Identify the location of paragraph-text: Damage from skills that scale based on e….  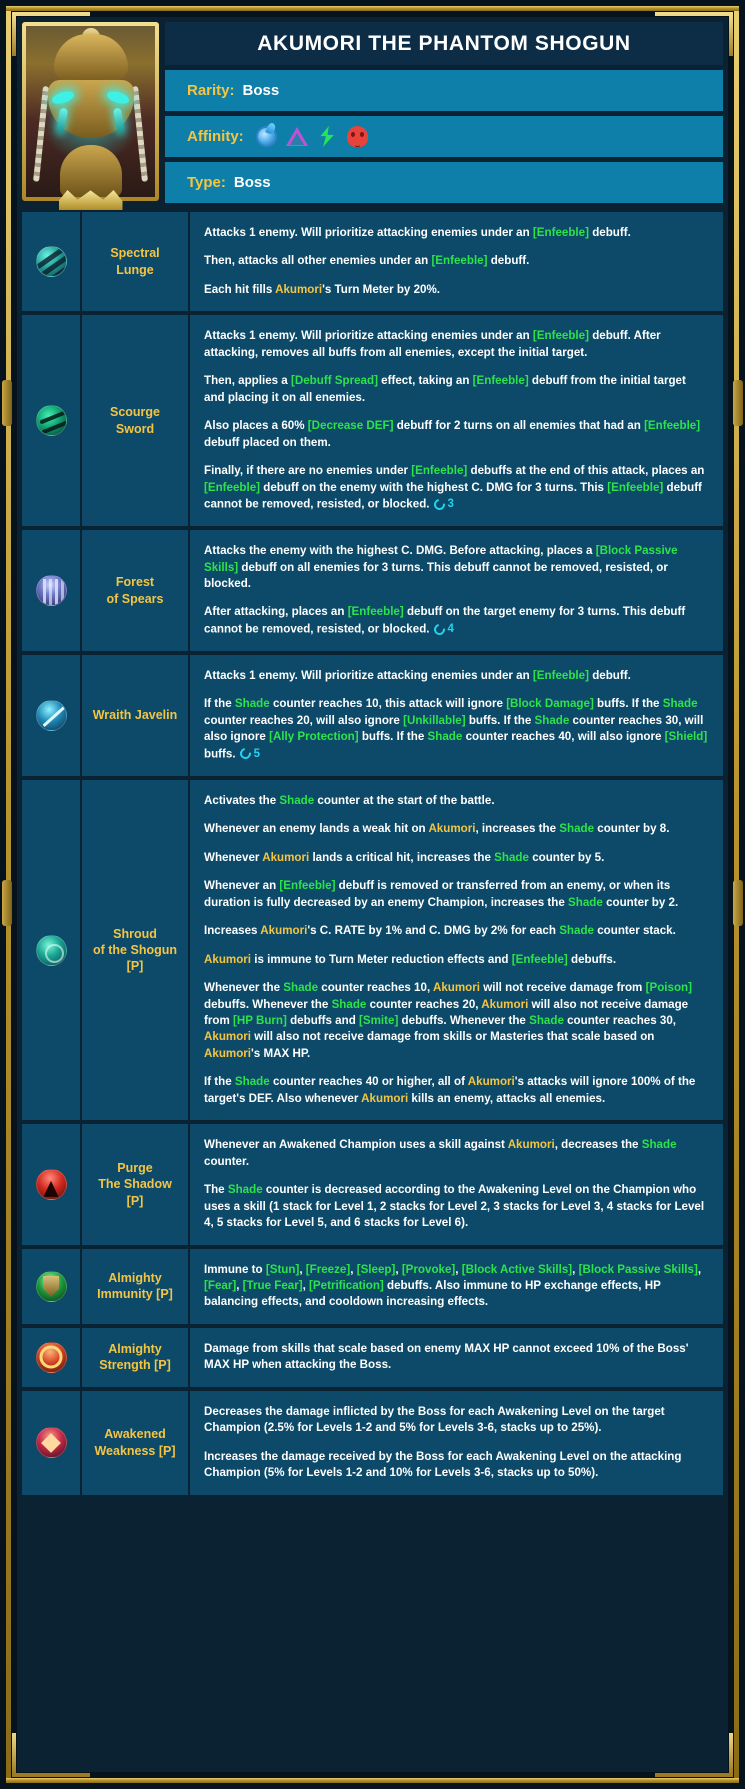
(446, 1356).